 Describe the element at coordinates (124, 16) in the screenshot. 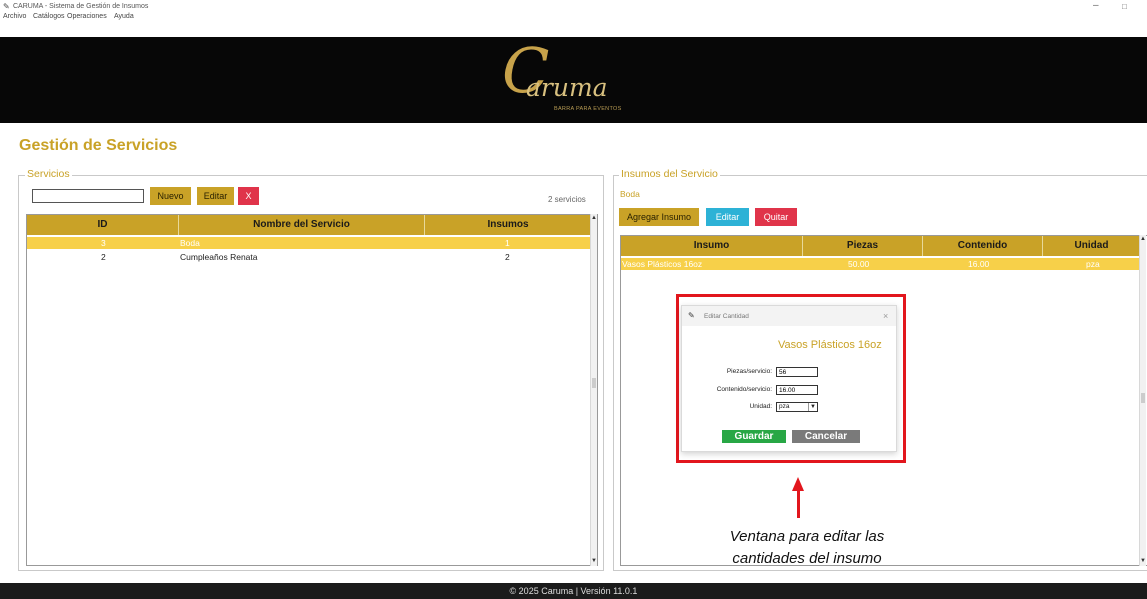

I see `menu-ayuda: Ayuda` at that location.